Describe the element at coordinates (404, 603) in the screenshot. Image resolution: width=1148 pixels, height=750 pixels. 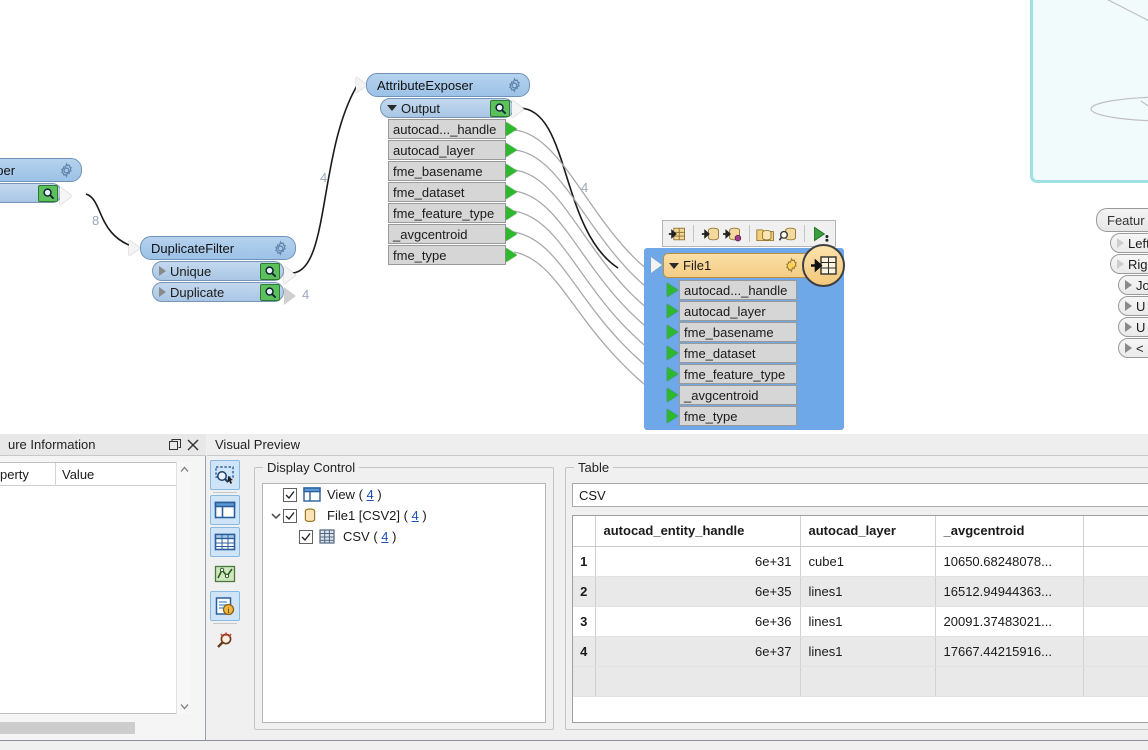
I see `display-control-tree: View ( 4 ) File1 [CSV2] (4) CSV (4)` at that location.